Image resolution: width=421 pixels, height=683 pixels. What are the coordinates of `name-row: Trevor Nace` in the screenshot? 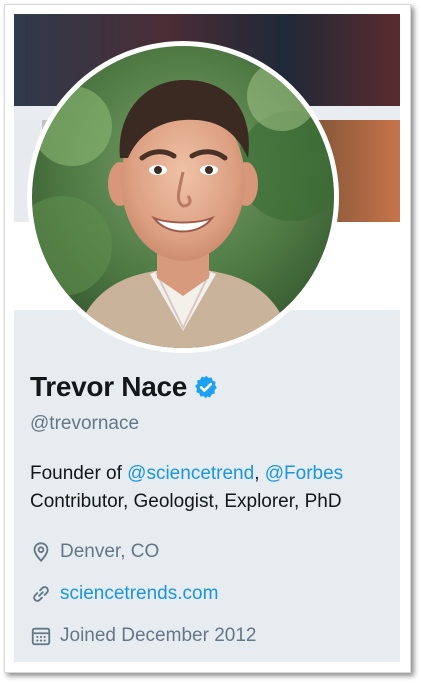 It's located at (124, 387).